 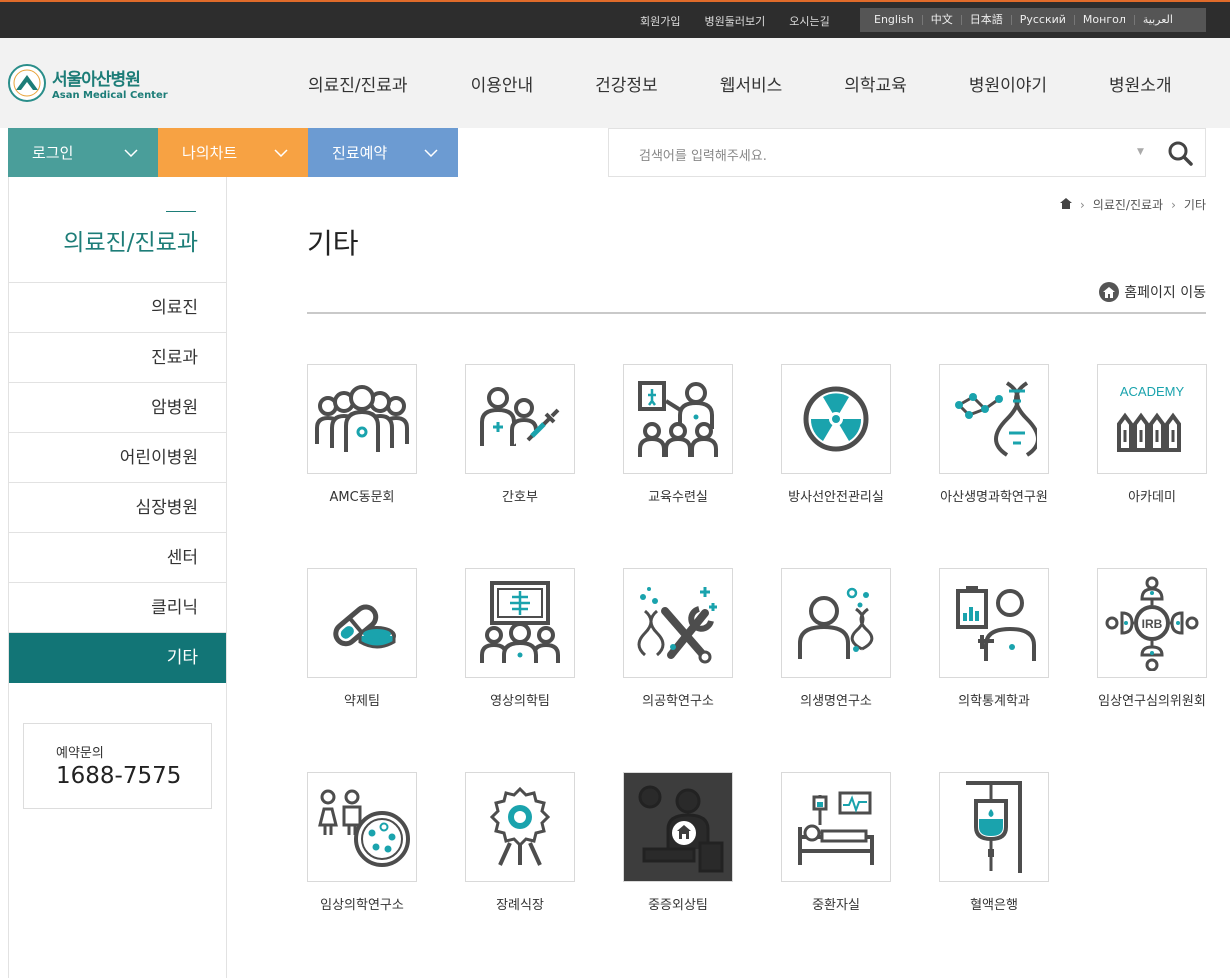 What do you see at coordinates (1105, 19) in the screenshot?
I see `lang-mongolian: Монгол` at bounding box center [1105, 19].